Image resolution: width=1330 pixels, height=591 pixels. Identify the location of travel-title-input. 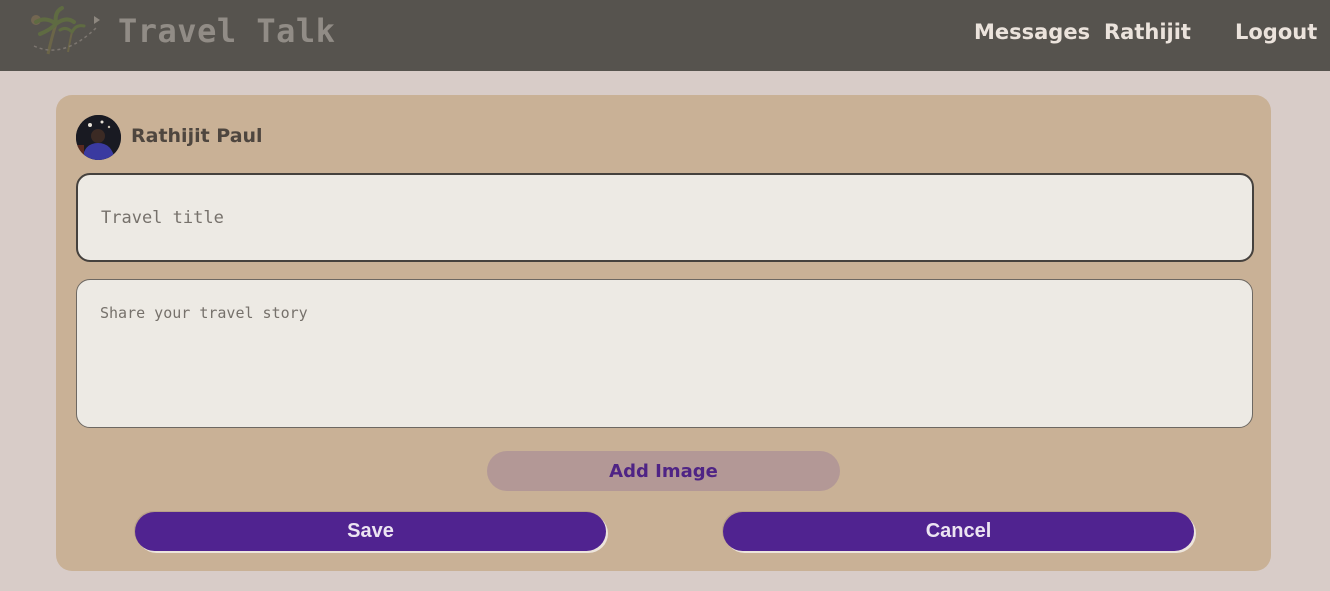
(665, 217).